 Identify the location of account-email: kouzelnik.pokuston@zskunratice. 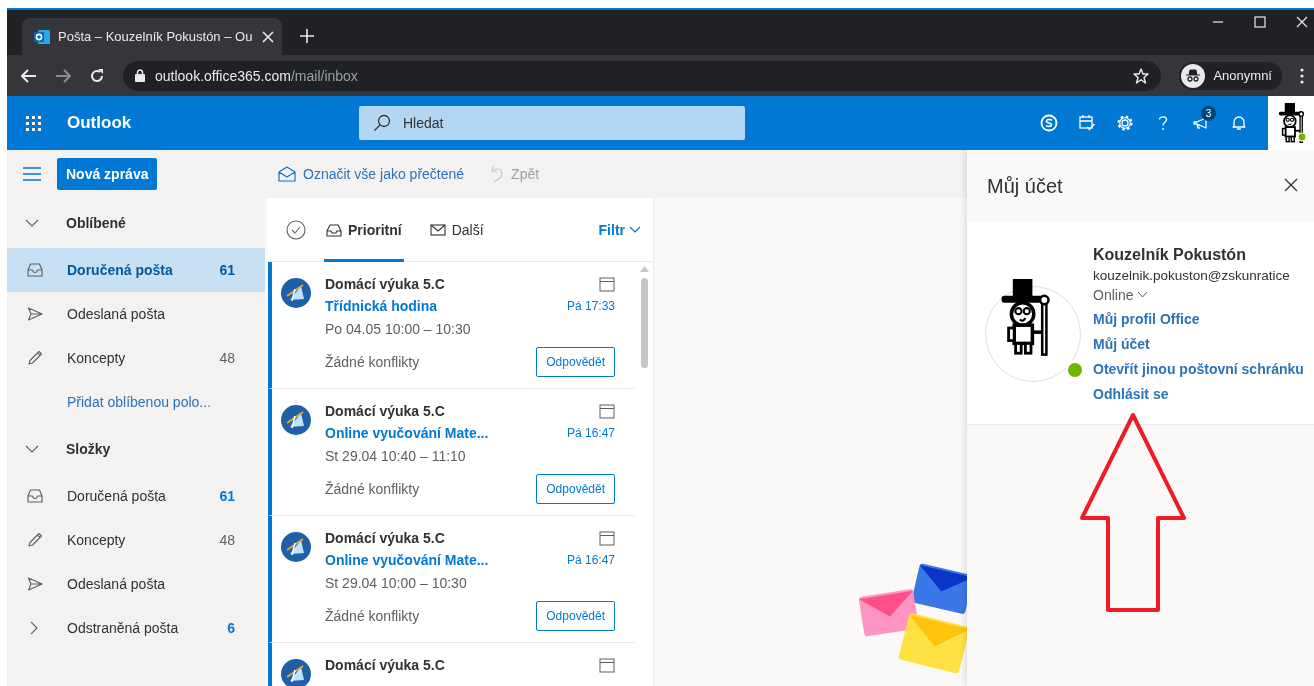
(1192, 275).